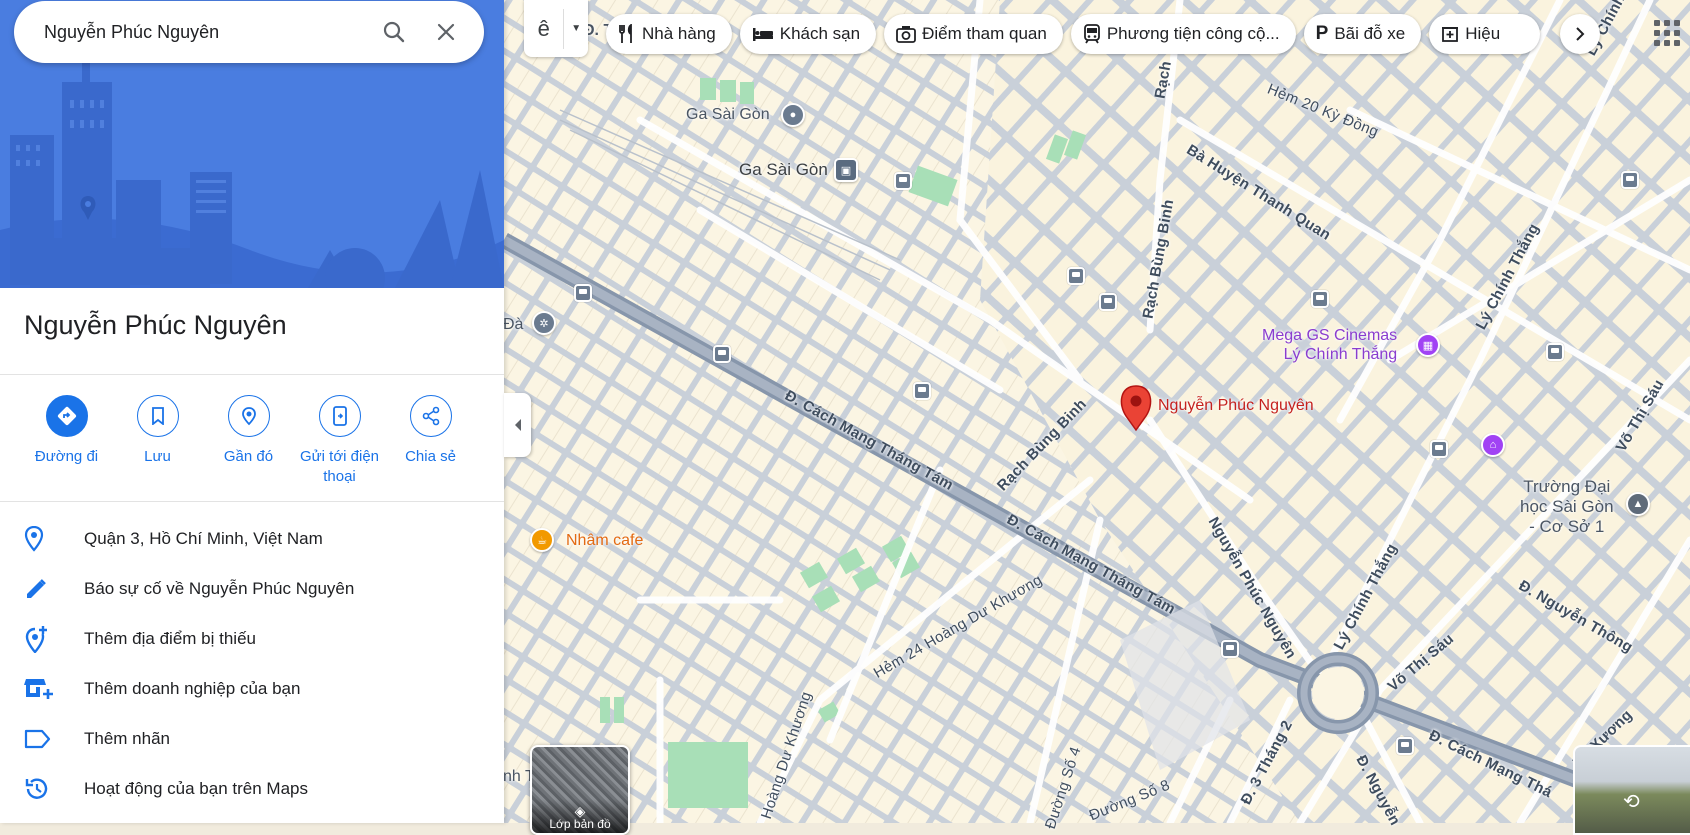  I want to click on close-icon, so click(446, 32).